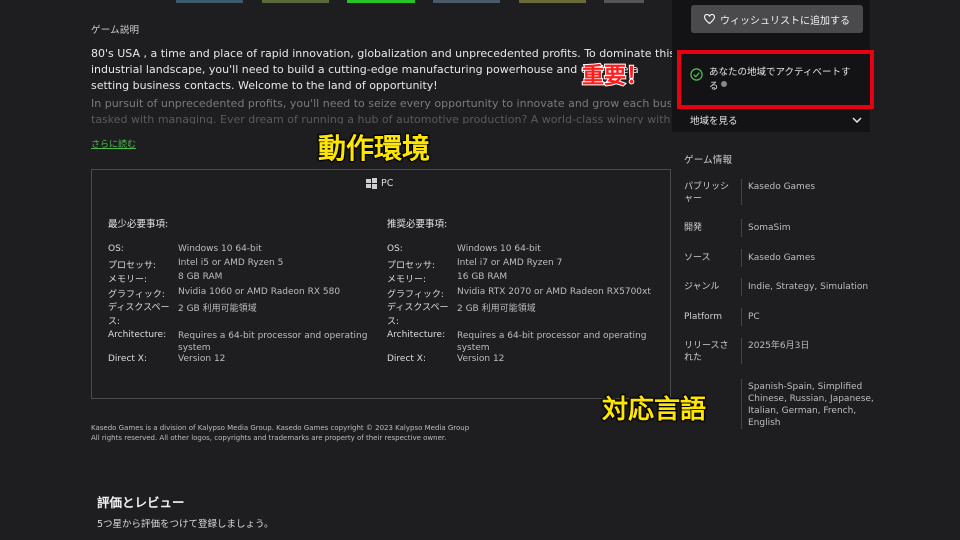  Describe the element at coordinates (708, 160) in the screenshot. I see `game-info-title: ゲーム情報` at that location.